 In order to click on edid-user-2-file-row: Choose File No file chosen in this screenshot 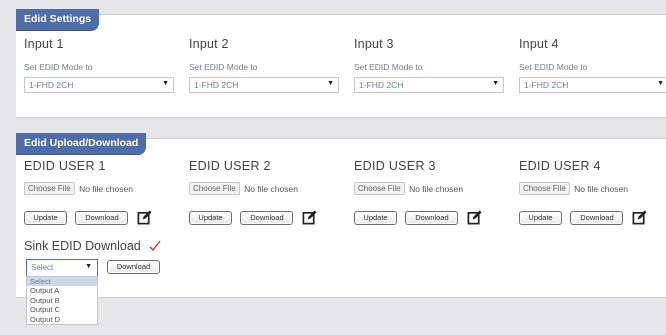, I will do `click(253, 189)`.